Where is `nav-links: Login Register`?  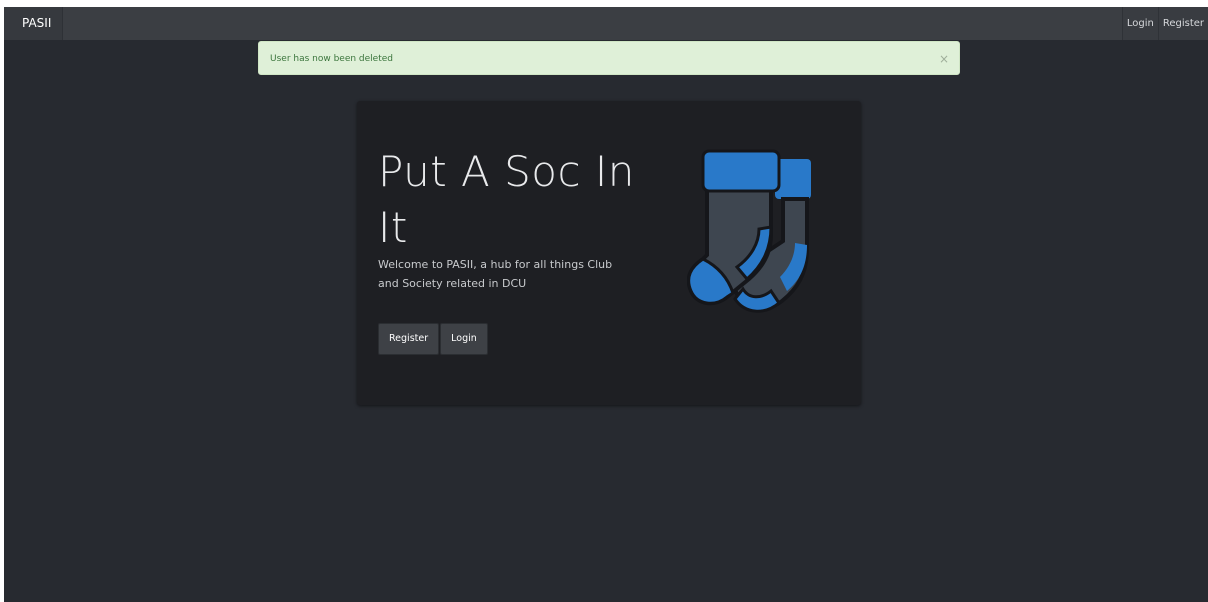 nav-links: Login Register is located at coordinates (1164, 23).